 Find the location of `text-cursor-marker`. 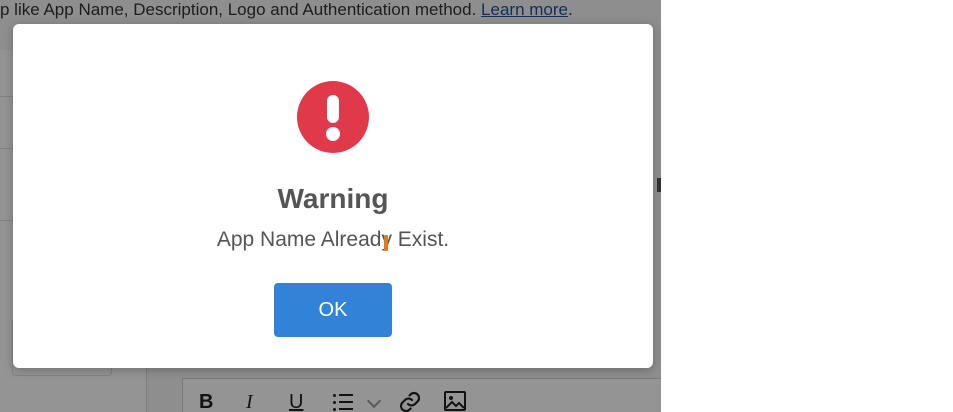

text-cursor-marker is located at coordinates (386, 243).